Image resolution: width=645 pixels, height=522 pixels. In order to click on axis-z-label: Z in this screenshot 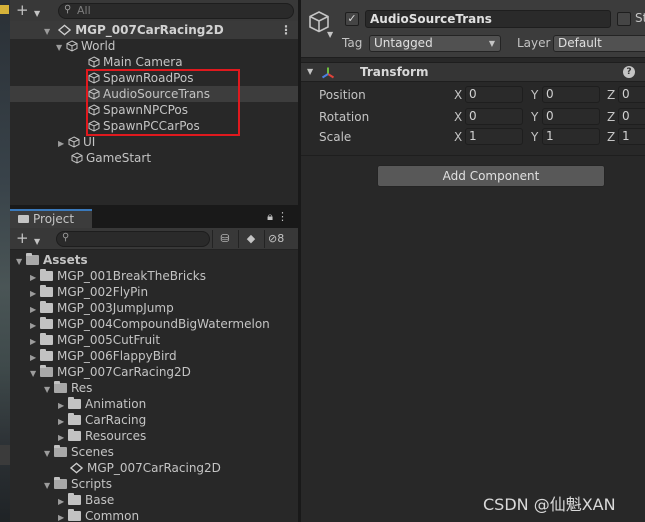, I will do `click(611, 95)`.